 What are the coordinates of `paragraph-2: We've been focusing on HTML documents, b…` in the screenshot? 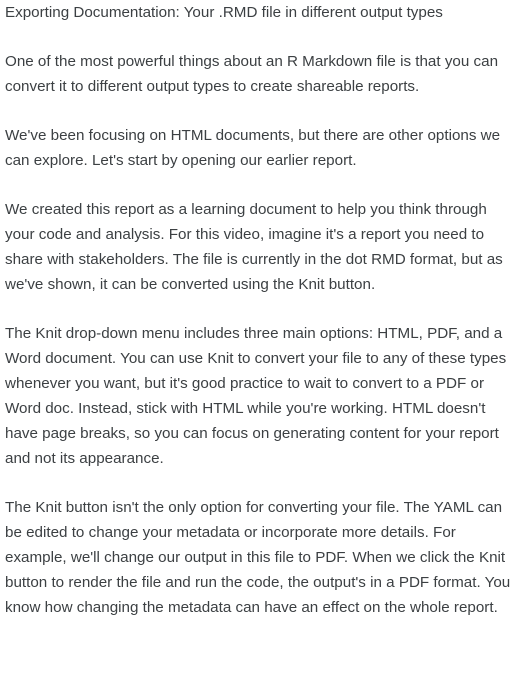 It's located at (253, 148).